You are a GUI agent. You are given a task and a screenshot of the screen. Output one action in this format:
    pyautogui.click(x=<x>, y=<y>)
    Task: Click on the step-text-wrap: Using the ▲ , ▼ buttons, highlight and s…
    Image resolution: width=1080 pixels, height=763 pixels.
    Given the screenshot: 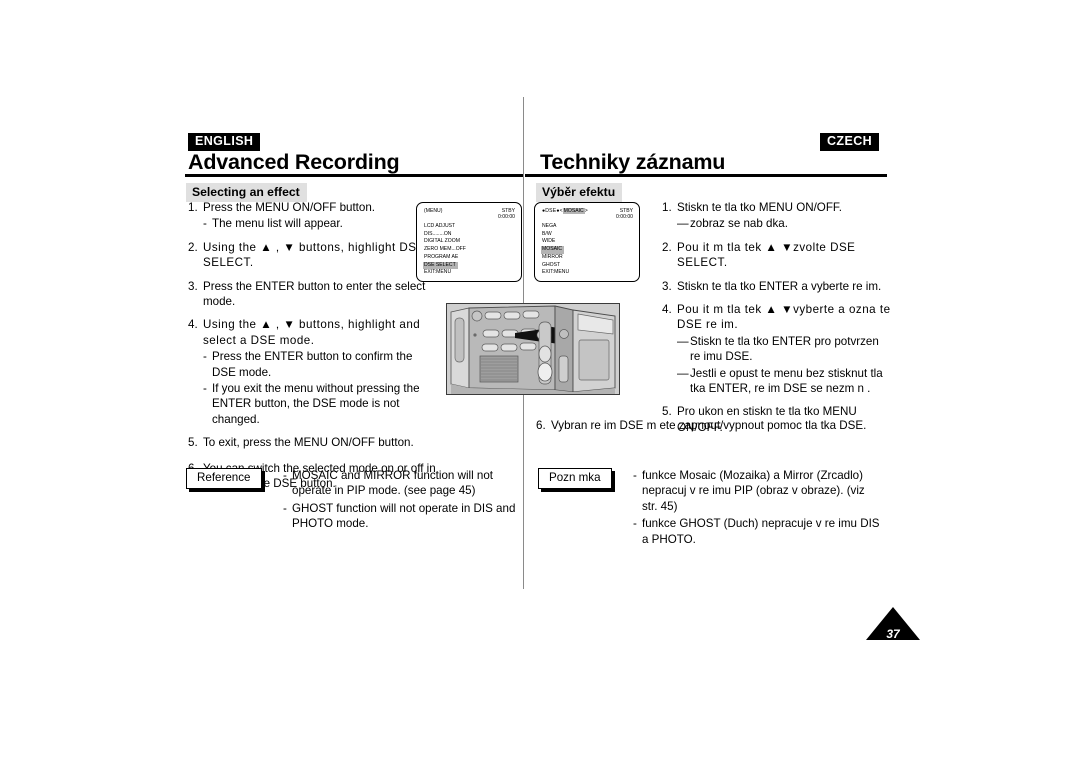 What is the action you would take?
    pyautogui.click(x=320, y=372)
    